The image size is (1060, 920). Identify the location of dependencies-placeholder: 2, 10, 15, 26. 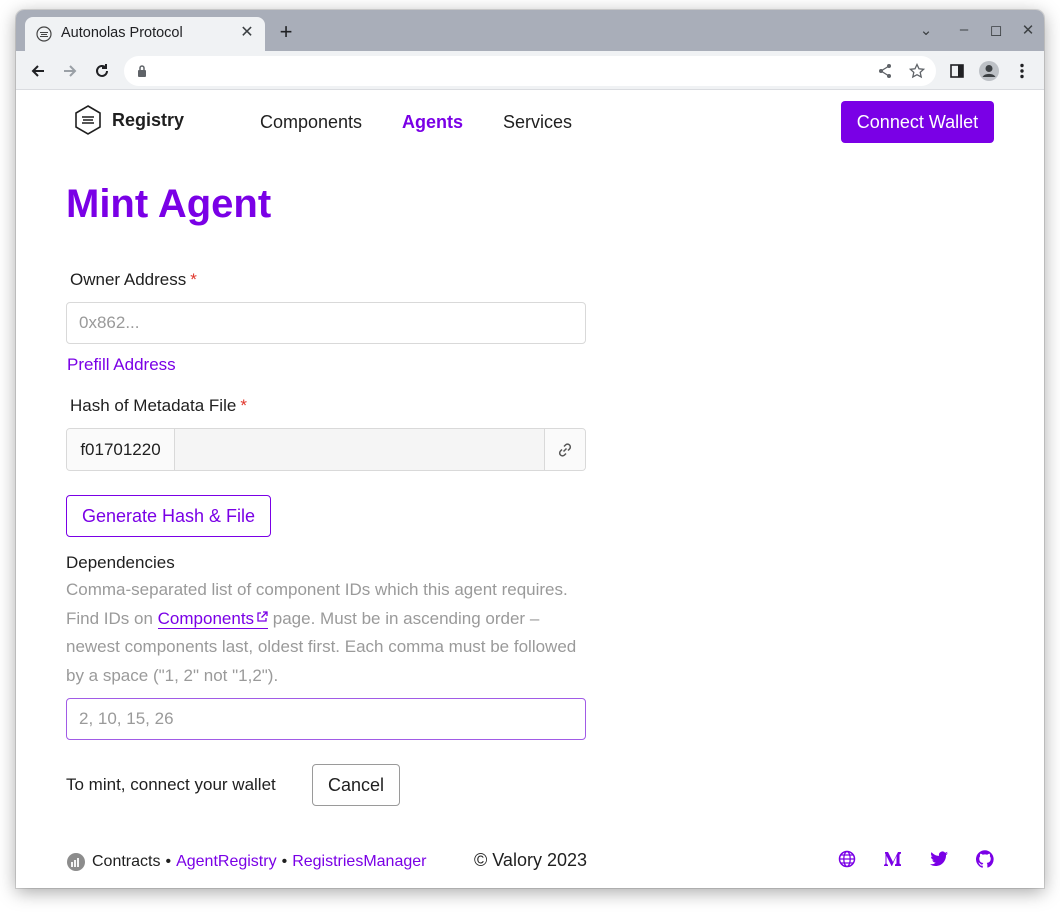
(126, 718).